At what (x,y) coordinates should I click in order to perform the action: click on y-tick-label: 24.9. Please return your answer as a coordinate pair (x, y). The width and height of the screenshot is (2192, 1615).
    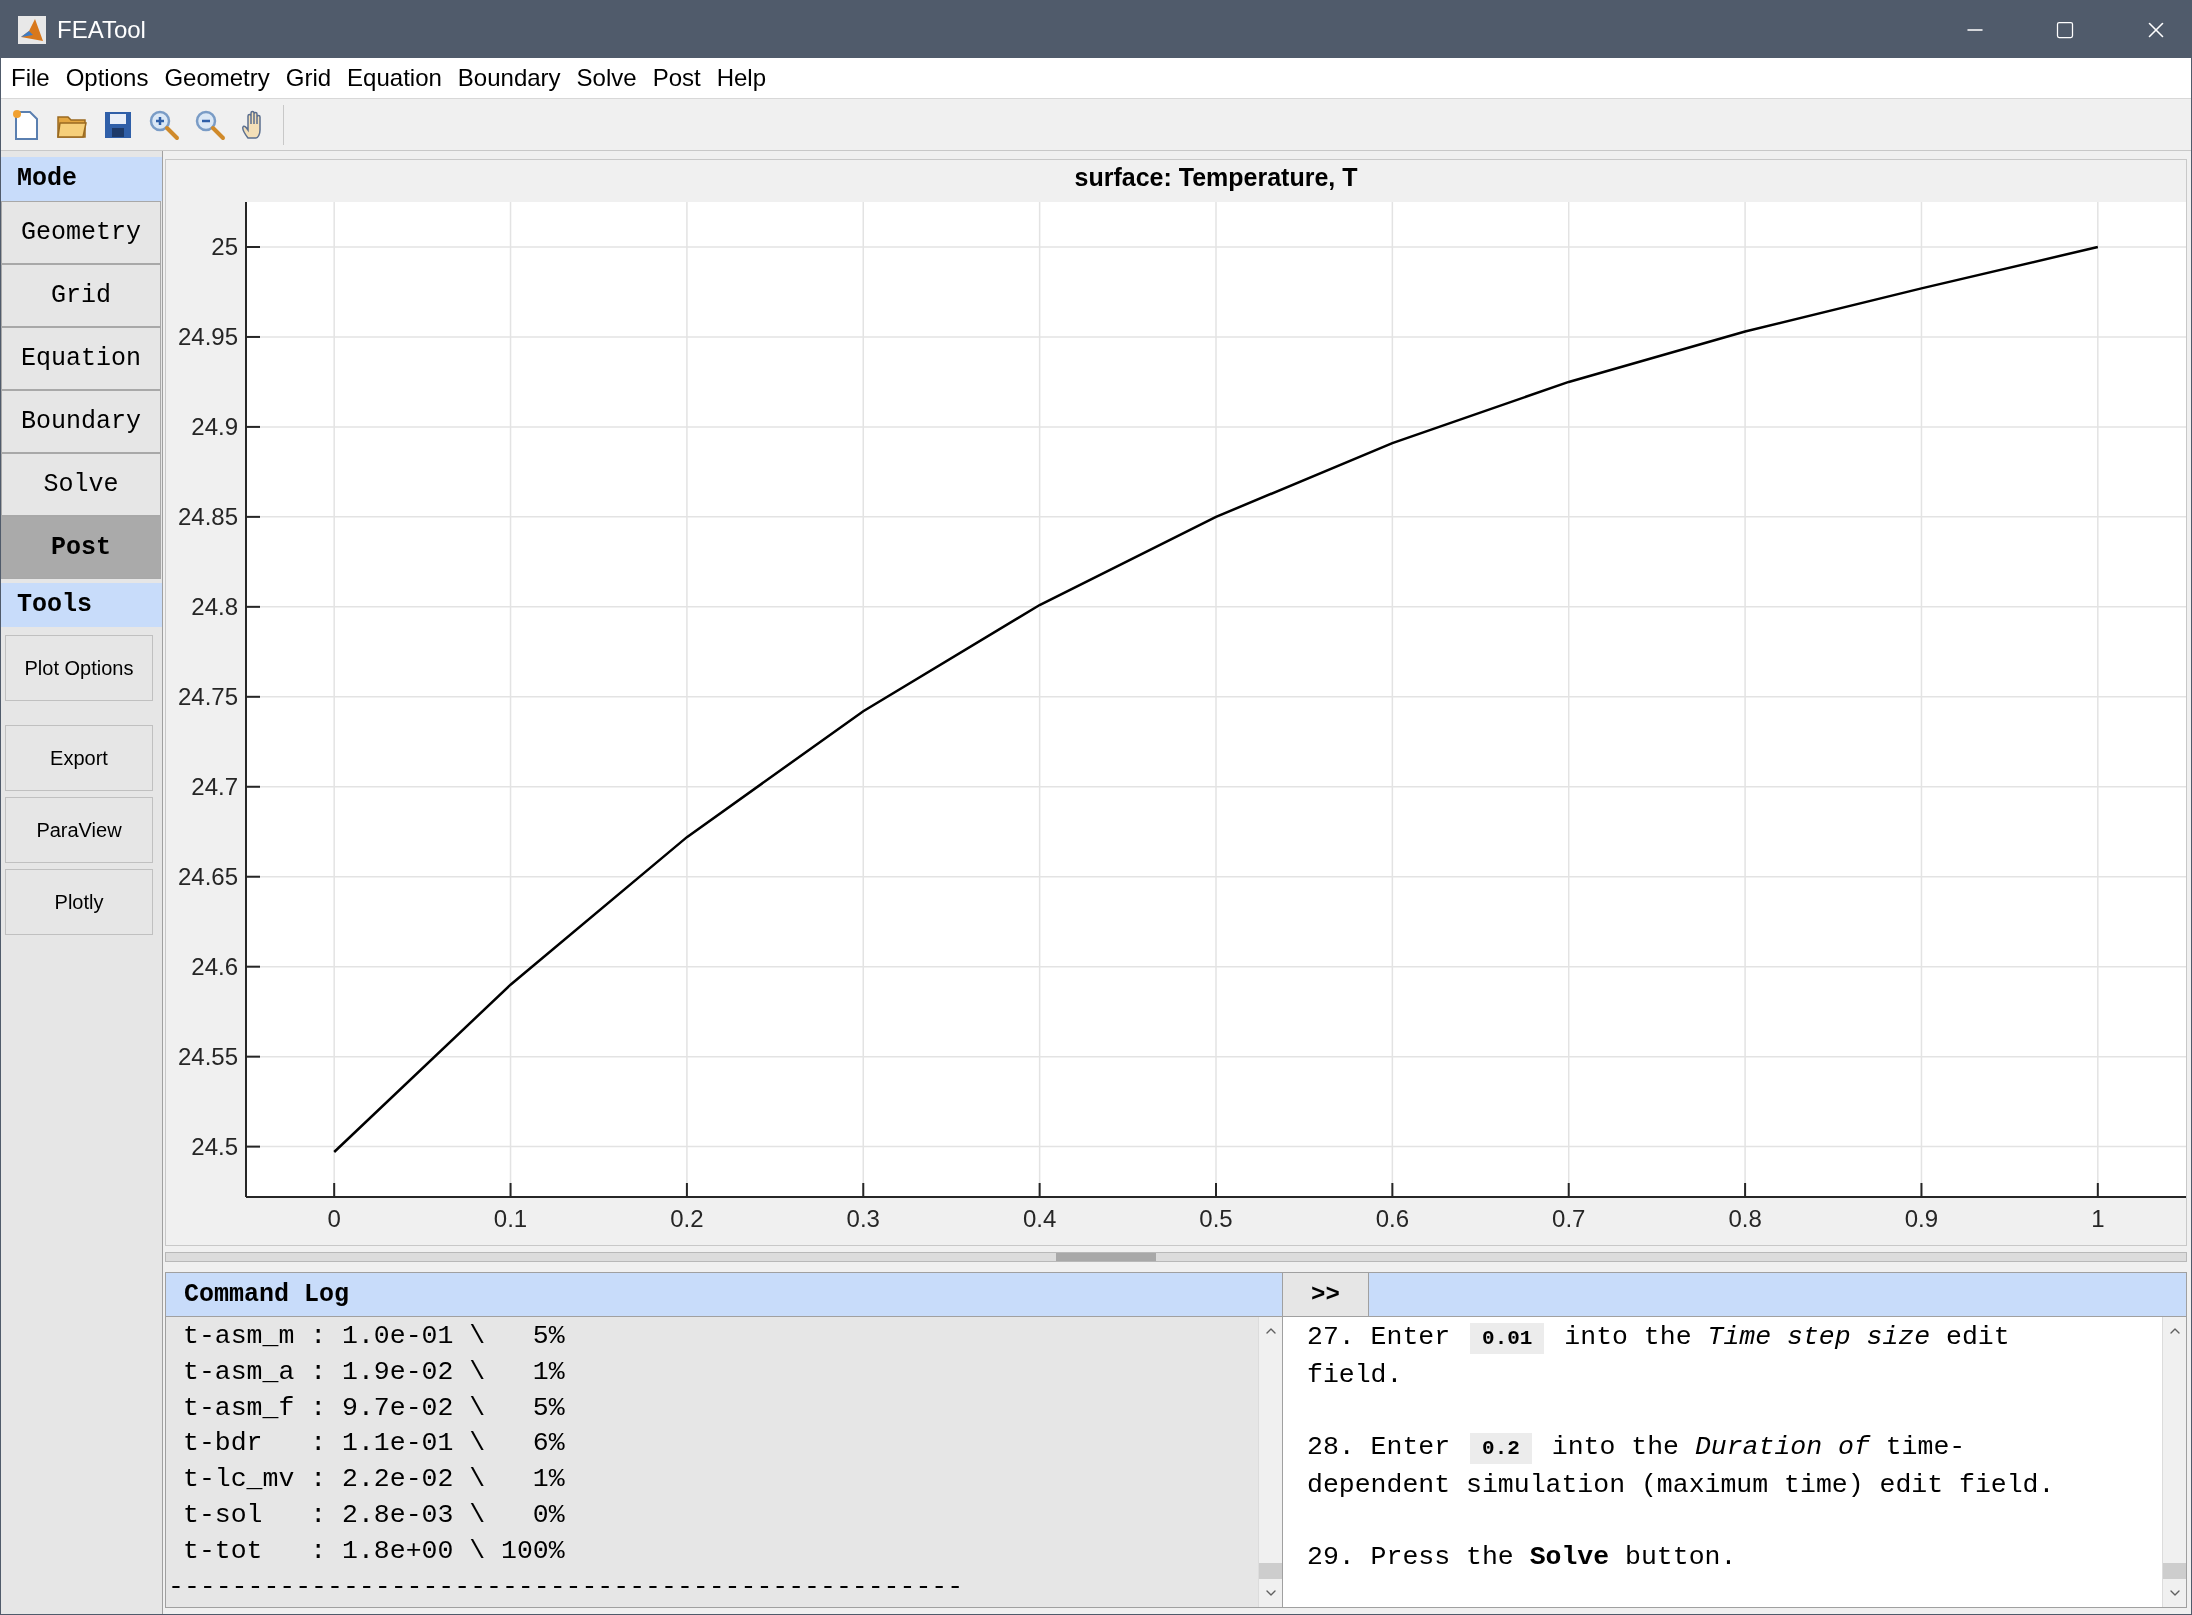
    Looking at the image, I should click on (214, 426).